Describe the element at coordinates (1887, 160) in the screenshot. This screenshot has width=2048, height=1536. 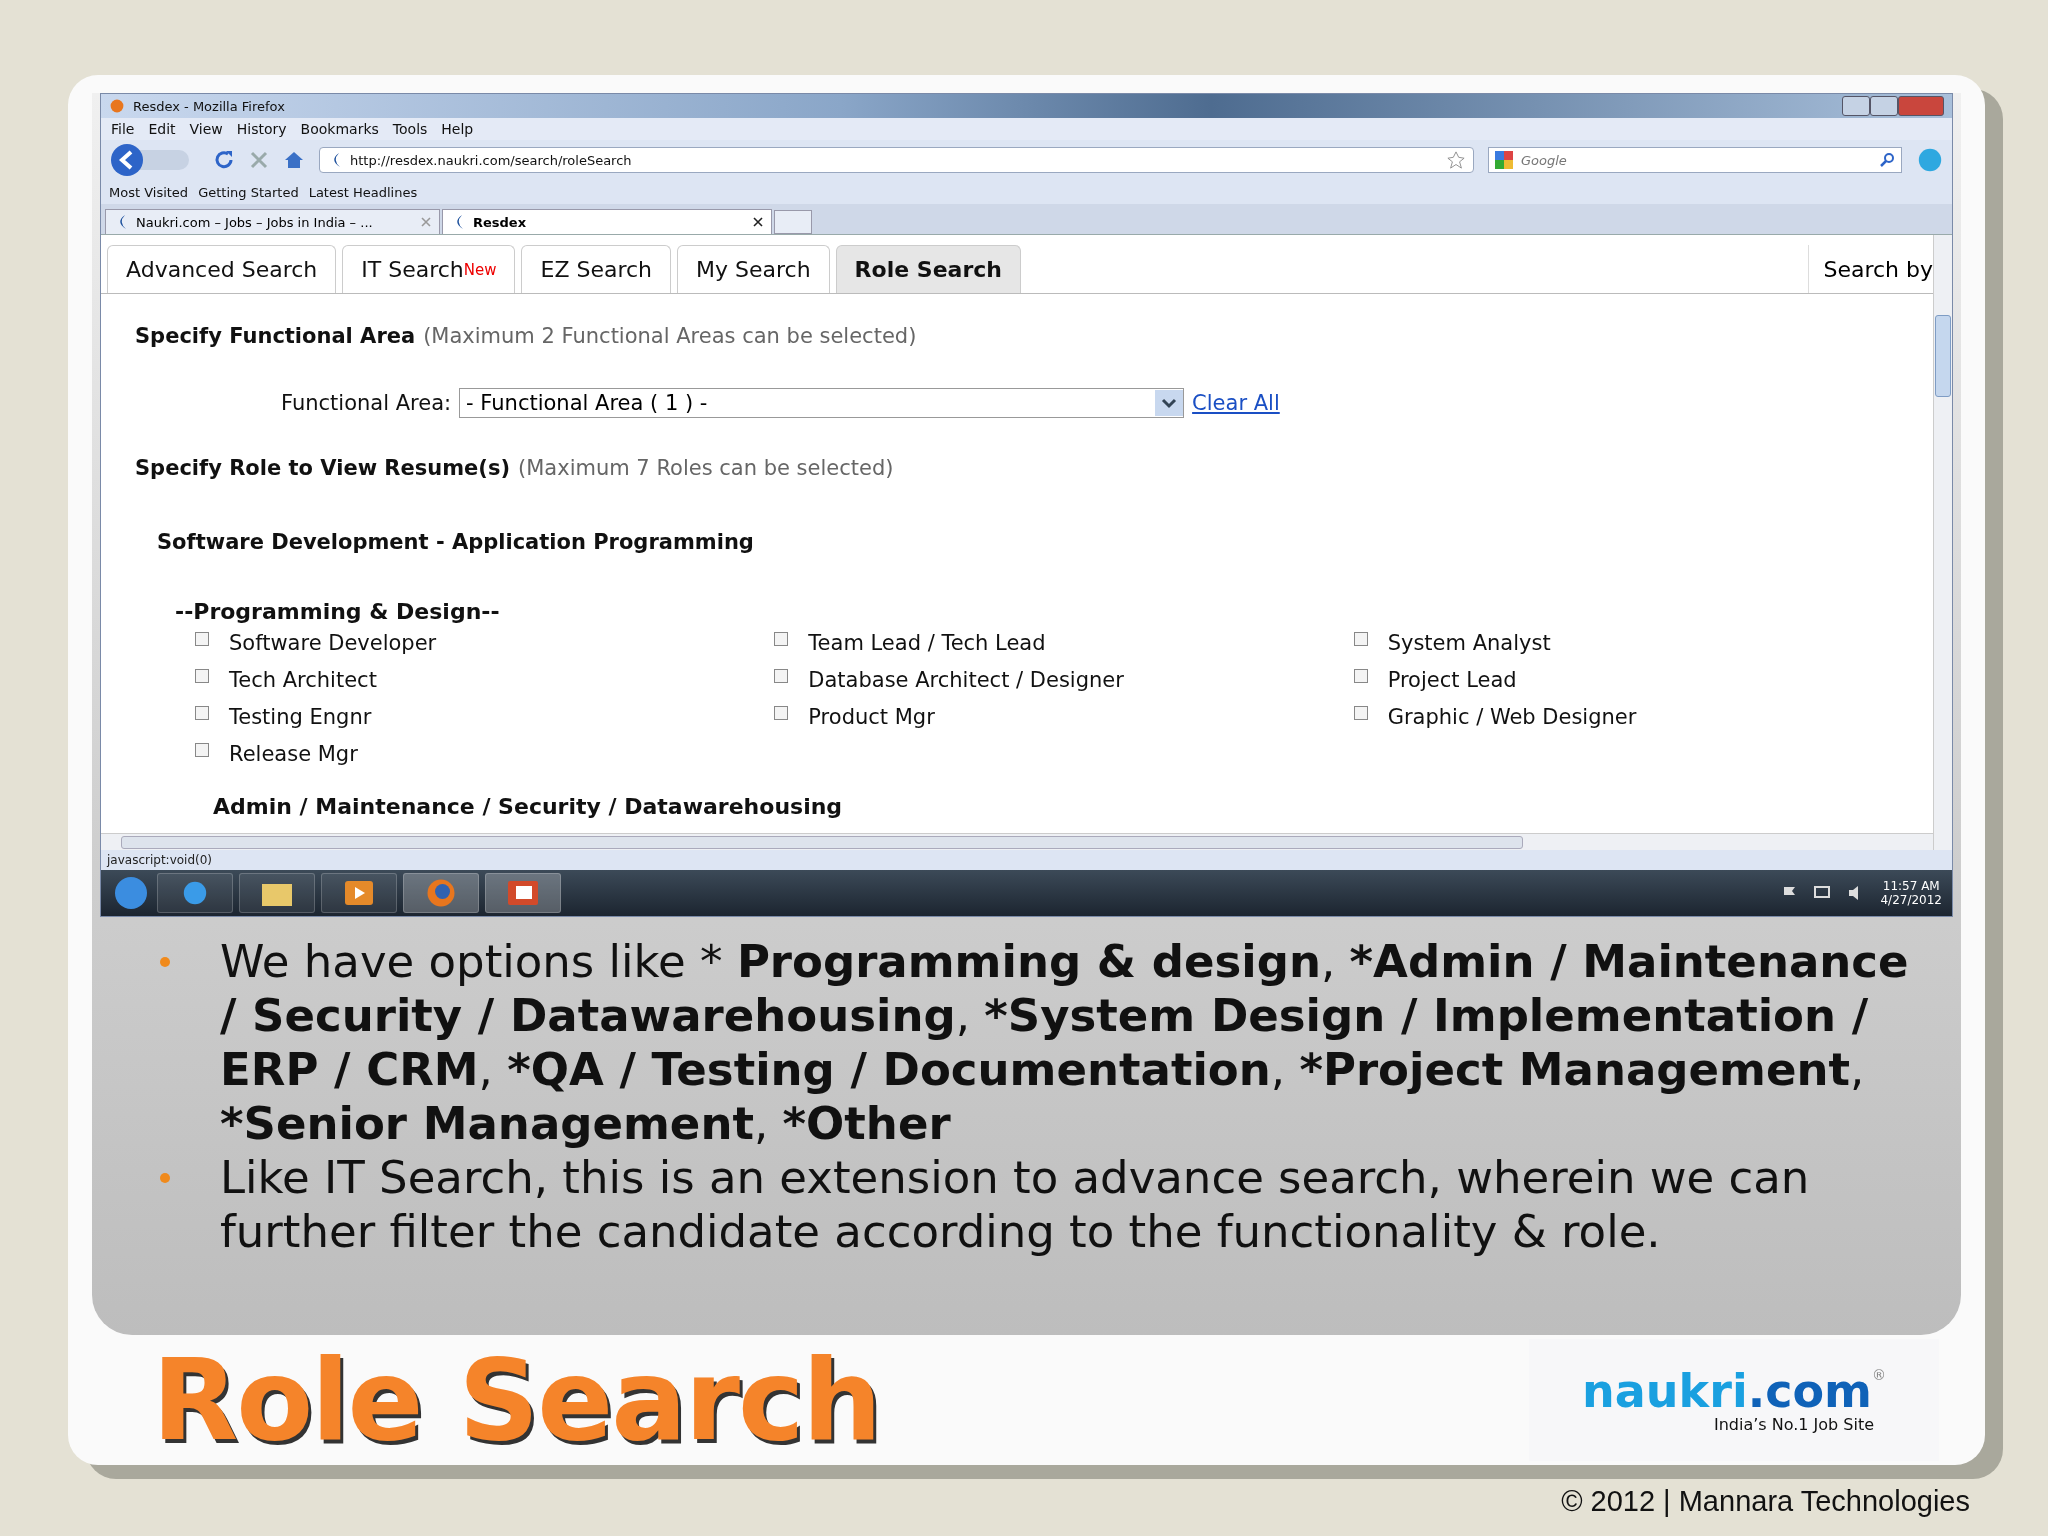
I see `search-icon` at that location.